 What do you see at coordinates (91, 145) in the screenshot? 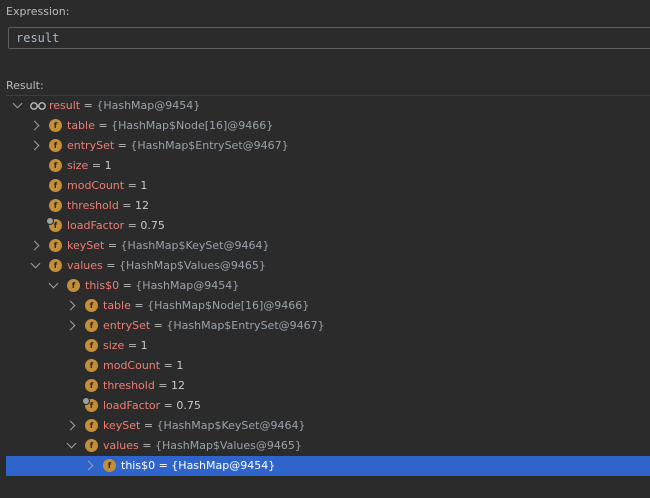
I see `field-name: entrySet` at bounding box center [91, 145].